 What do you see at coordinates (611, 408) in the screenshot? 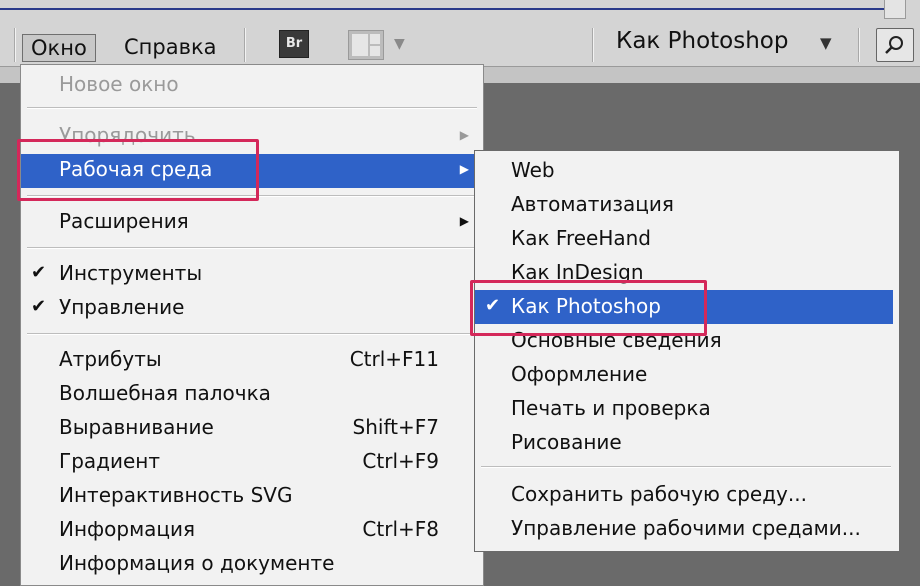
I see `submenu-item-label: Печать и проверка` at bounding box center [611, 408].